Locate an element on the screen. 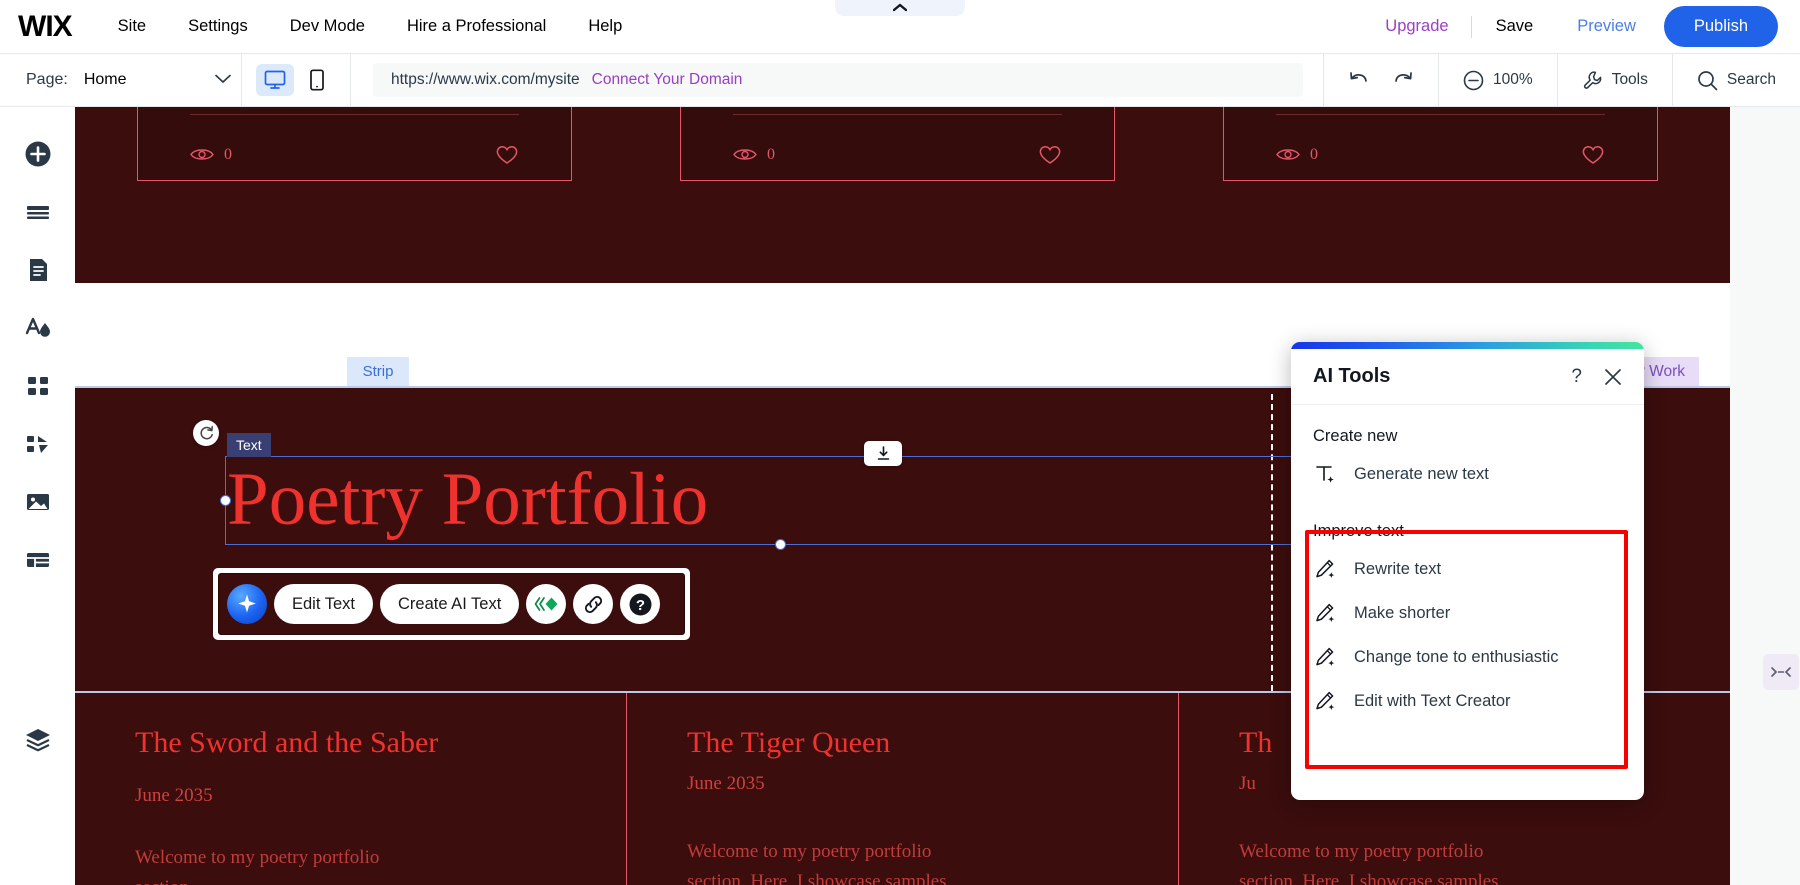 Image resolution: width=1800 pixels, height=885 pixels. chevron-up-icon is located at coordinates (900, 7).